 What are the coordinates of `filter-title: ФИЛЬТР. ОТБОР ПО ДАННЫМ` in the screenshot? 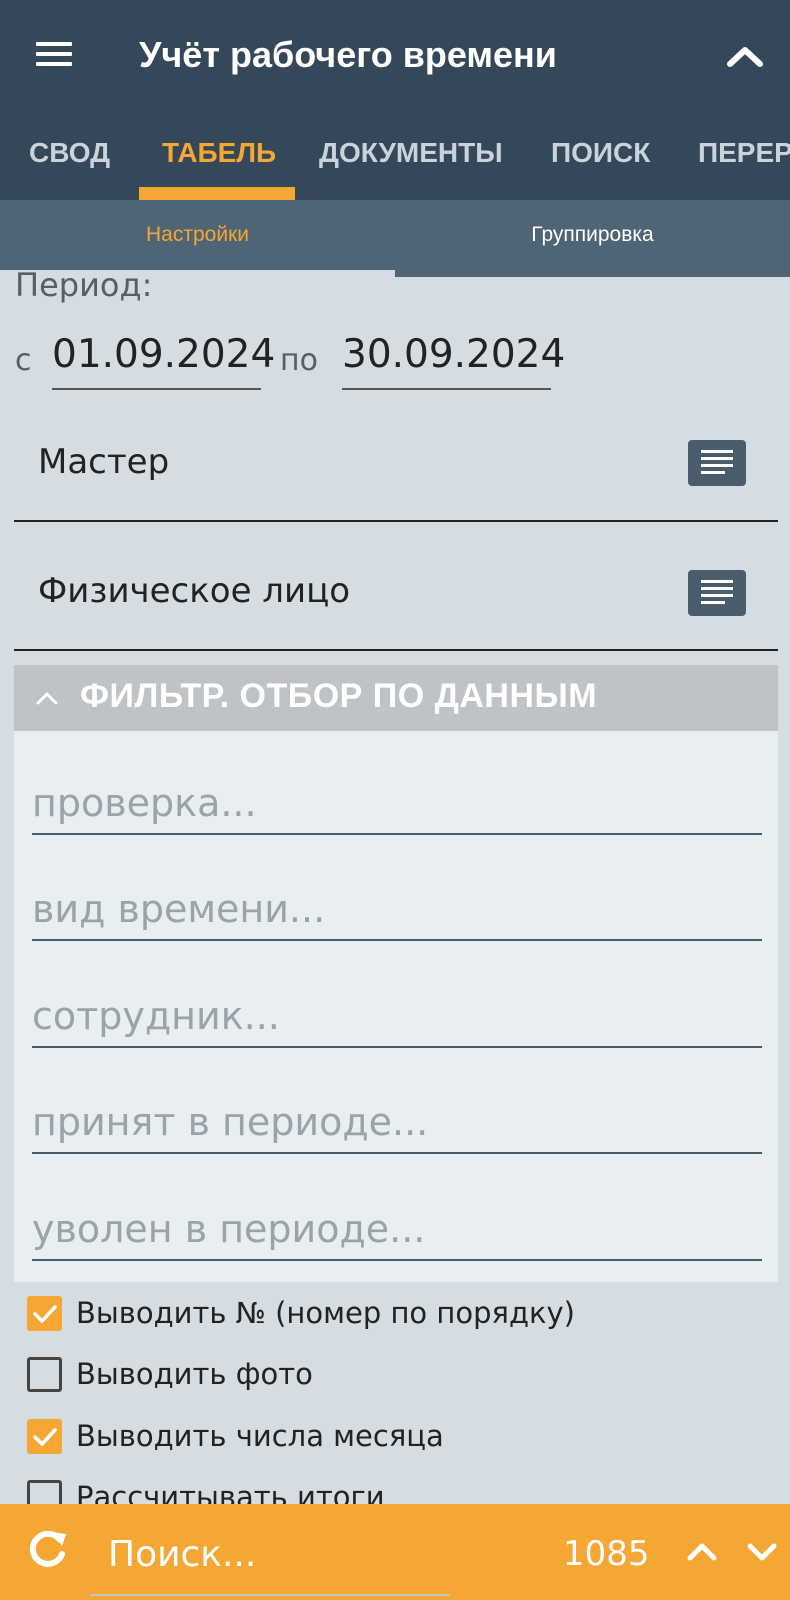 It's located at (339, 696).